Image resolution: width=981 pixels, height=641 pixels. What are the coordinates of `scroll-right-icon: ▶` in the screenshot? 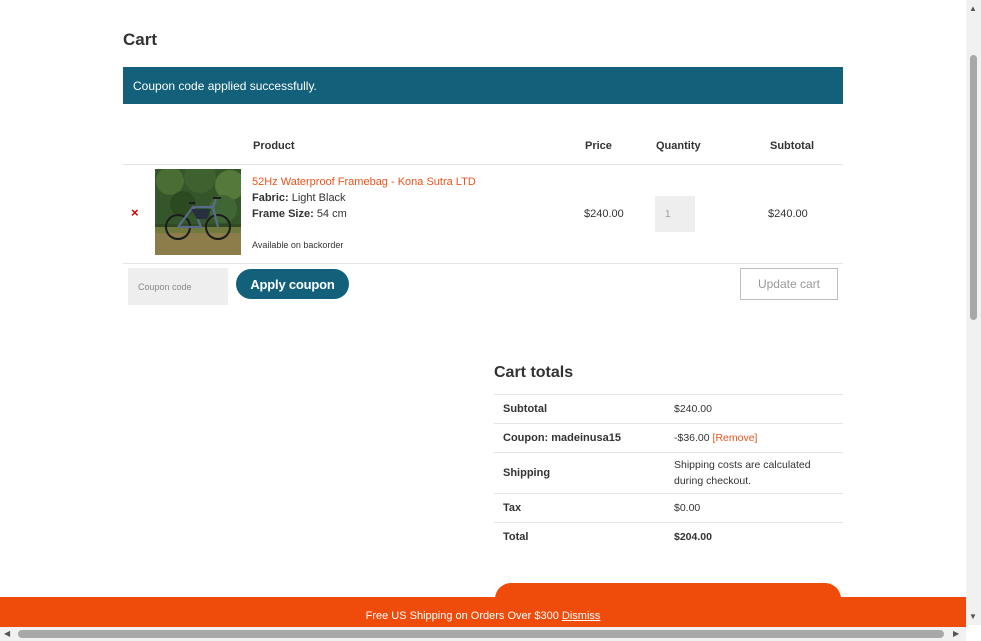 It's located at (956, 633).